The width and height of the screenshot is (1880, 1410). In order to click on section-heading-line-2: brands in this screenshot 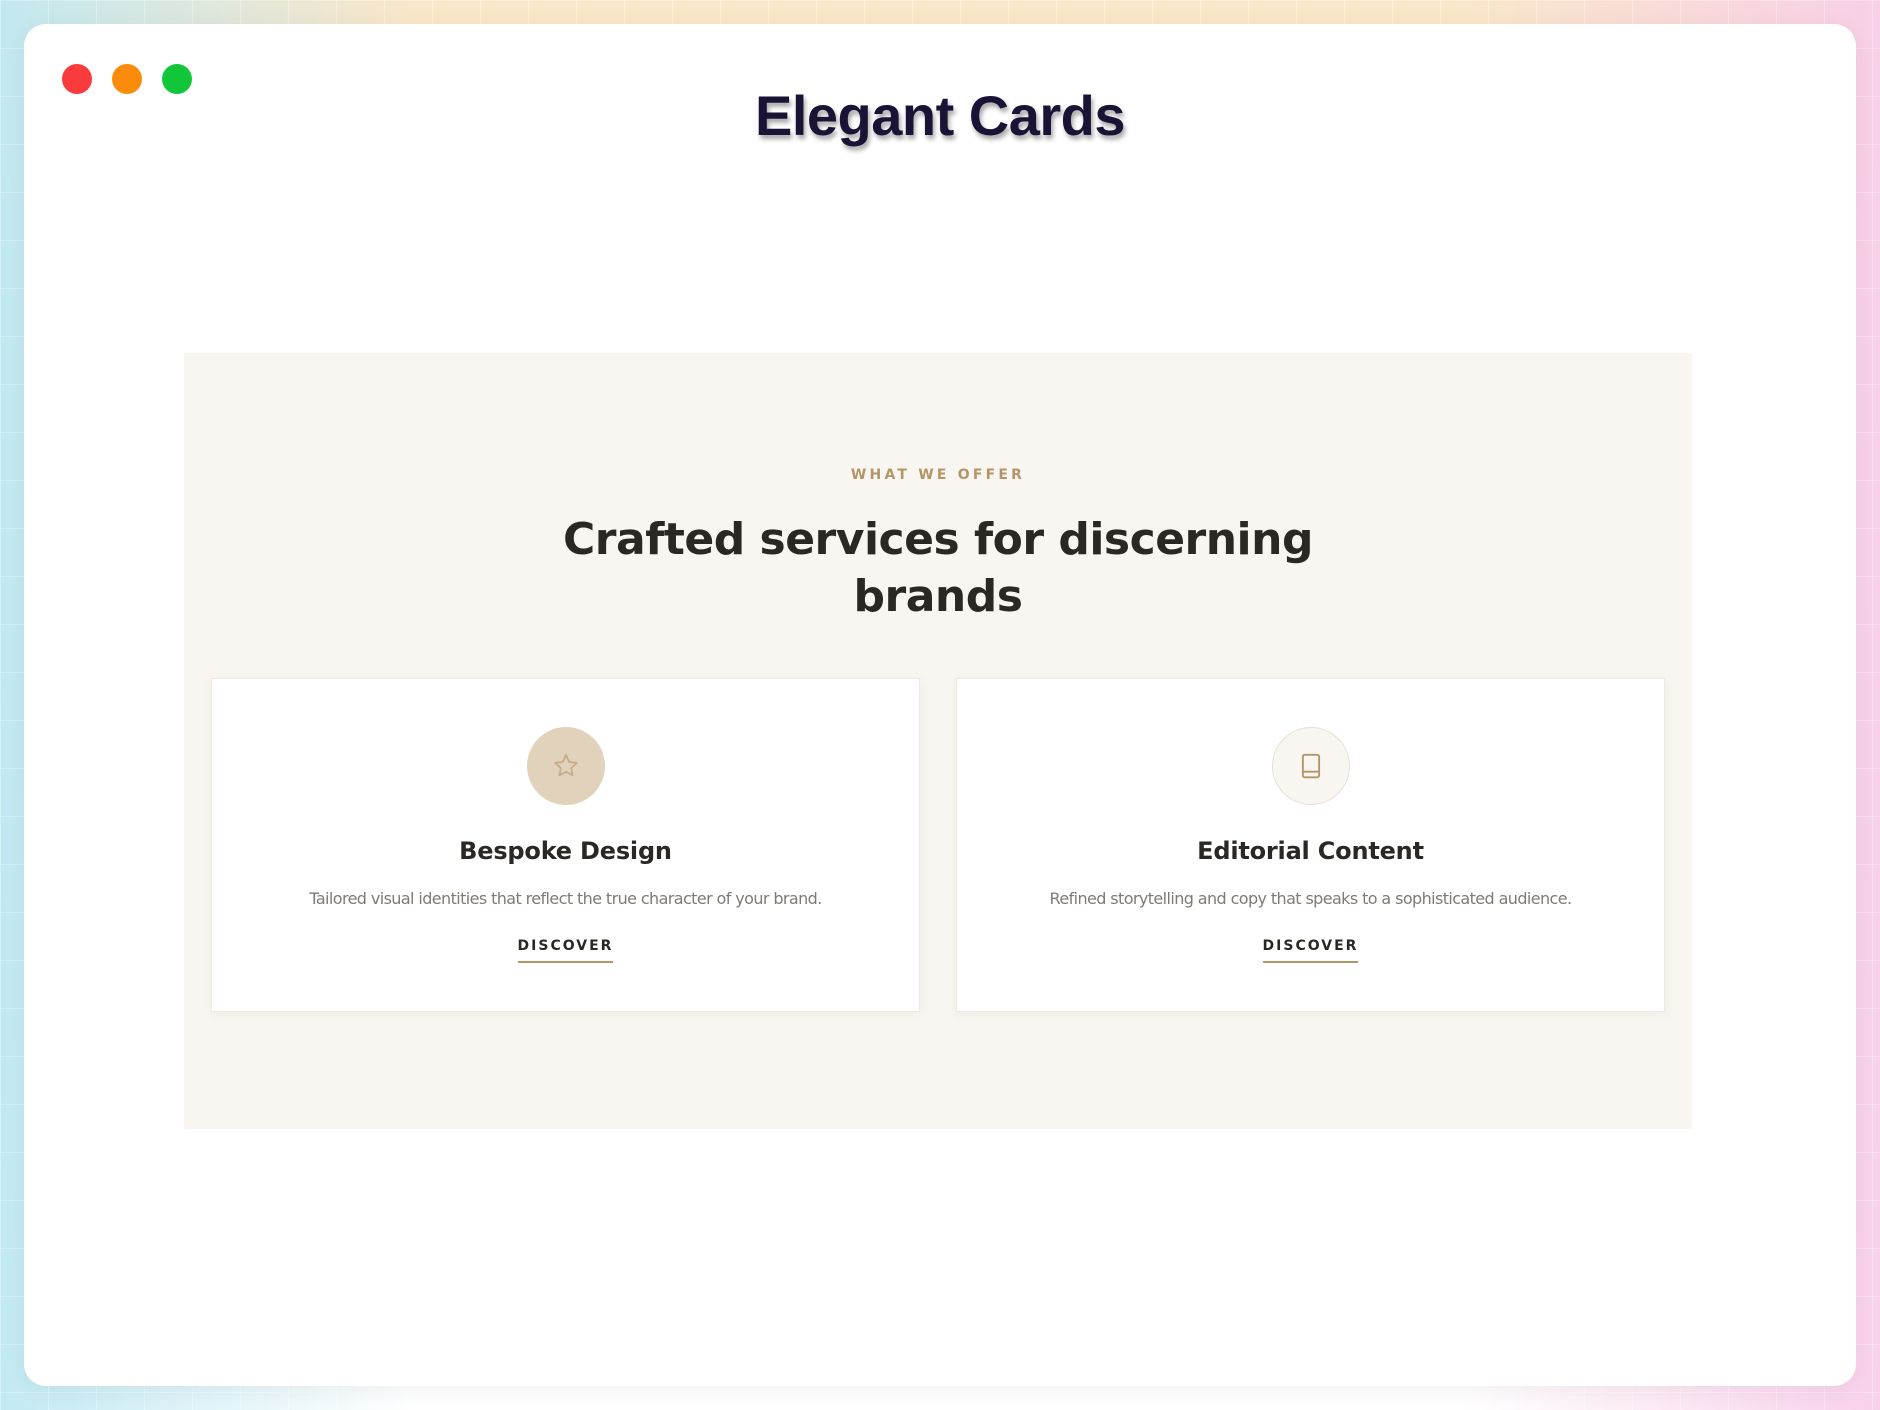, I will do `click(938, 596)`.